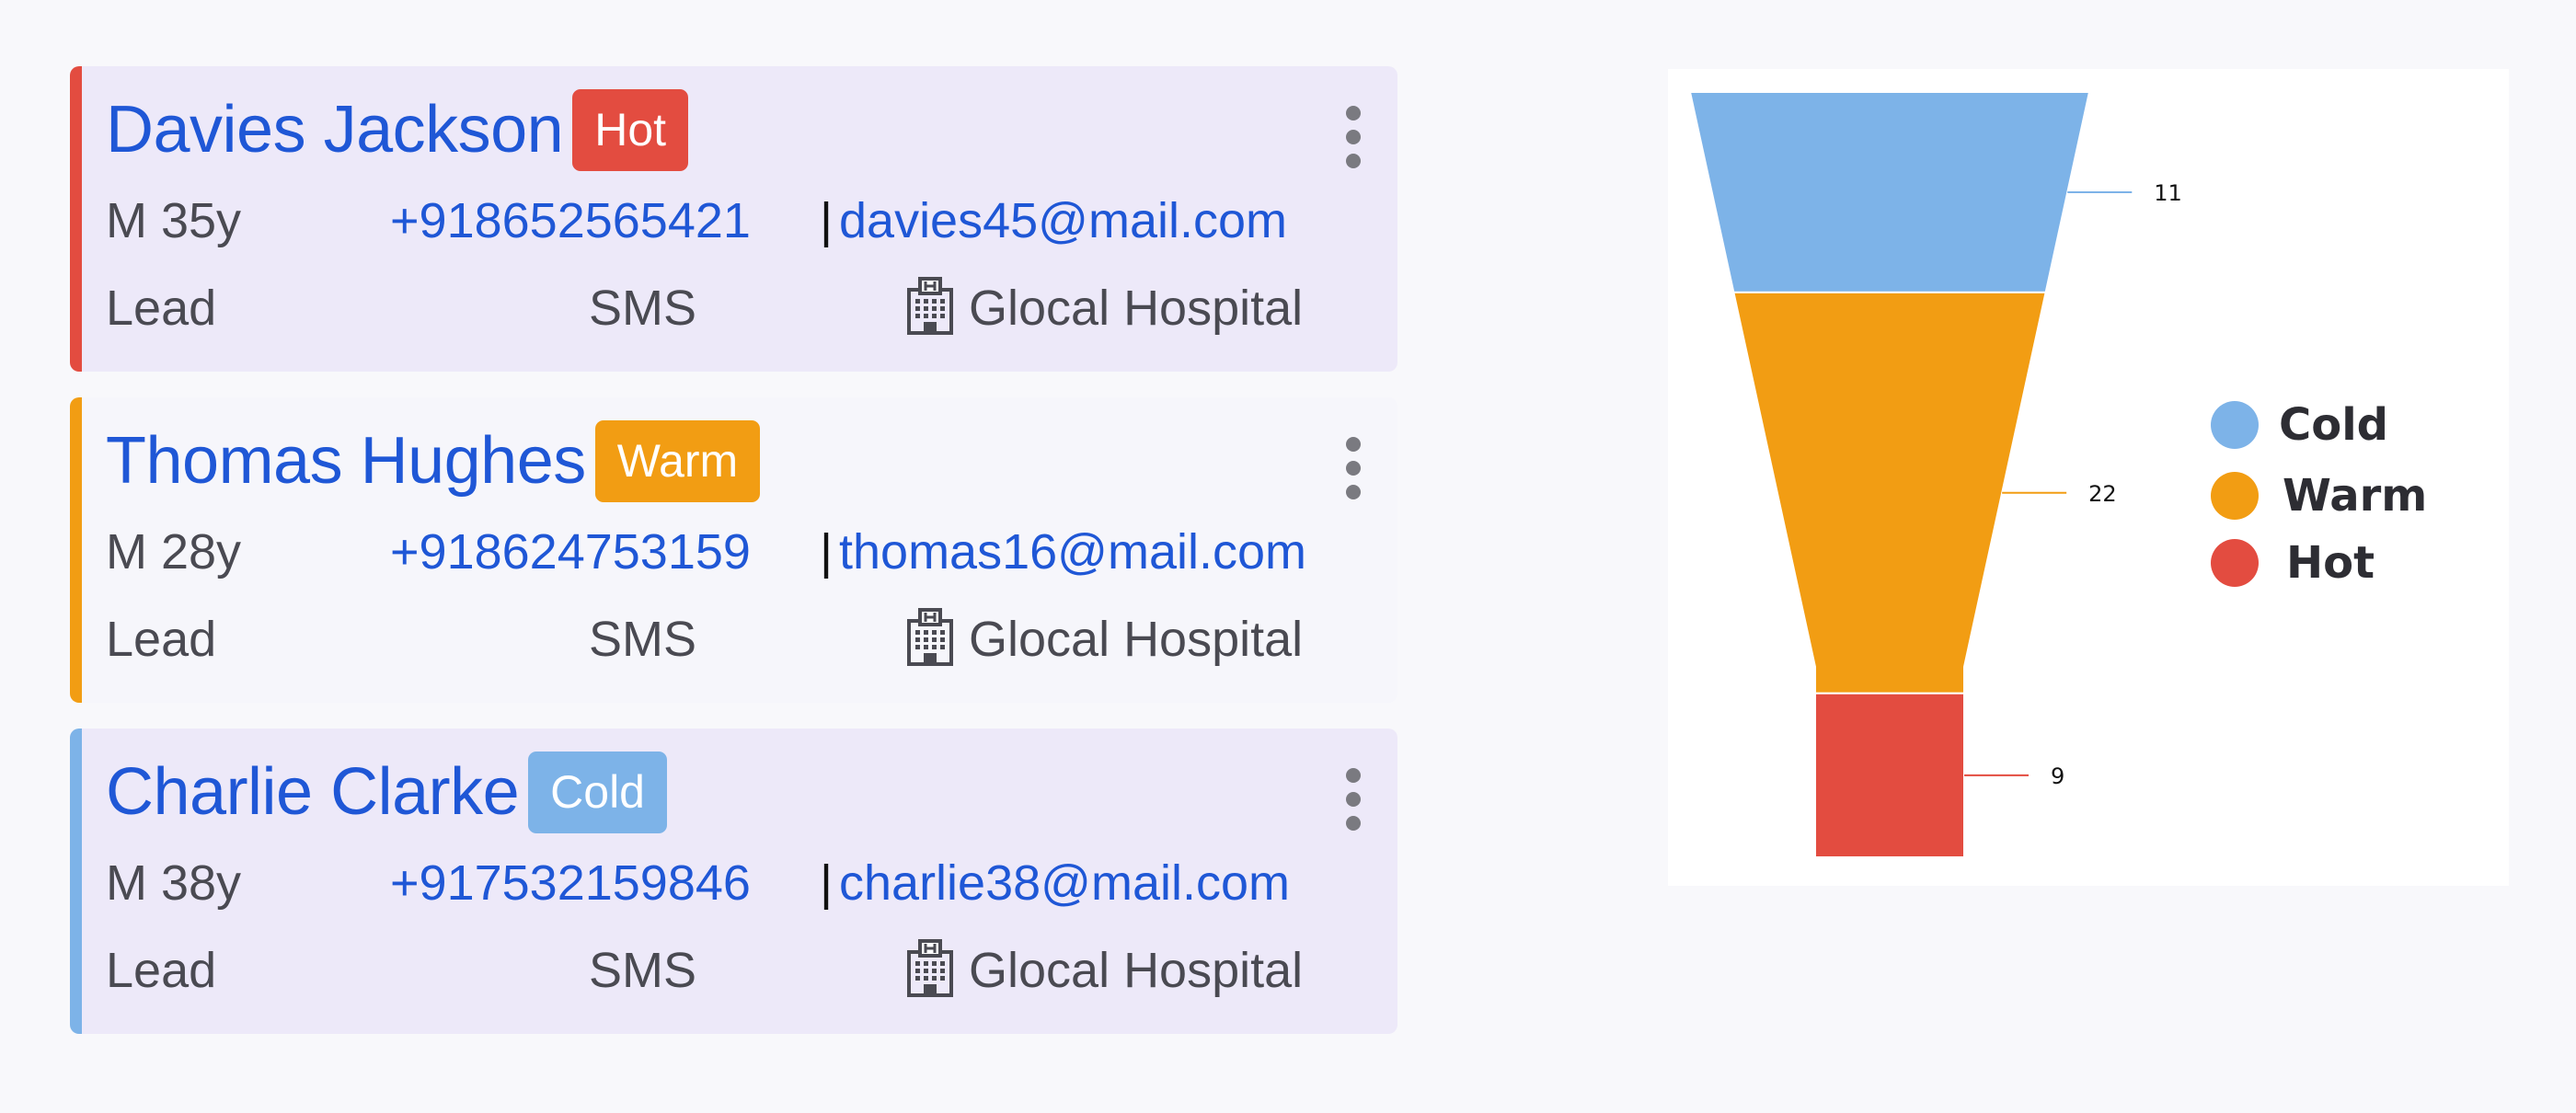 The width and height of the screenshot is (2576, 1113). What do you see at coordinates (2057, 776) in the screenshot?
I see `data-label: 9` at bounding box center [2057, 776].